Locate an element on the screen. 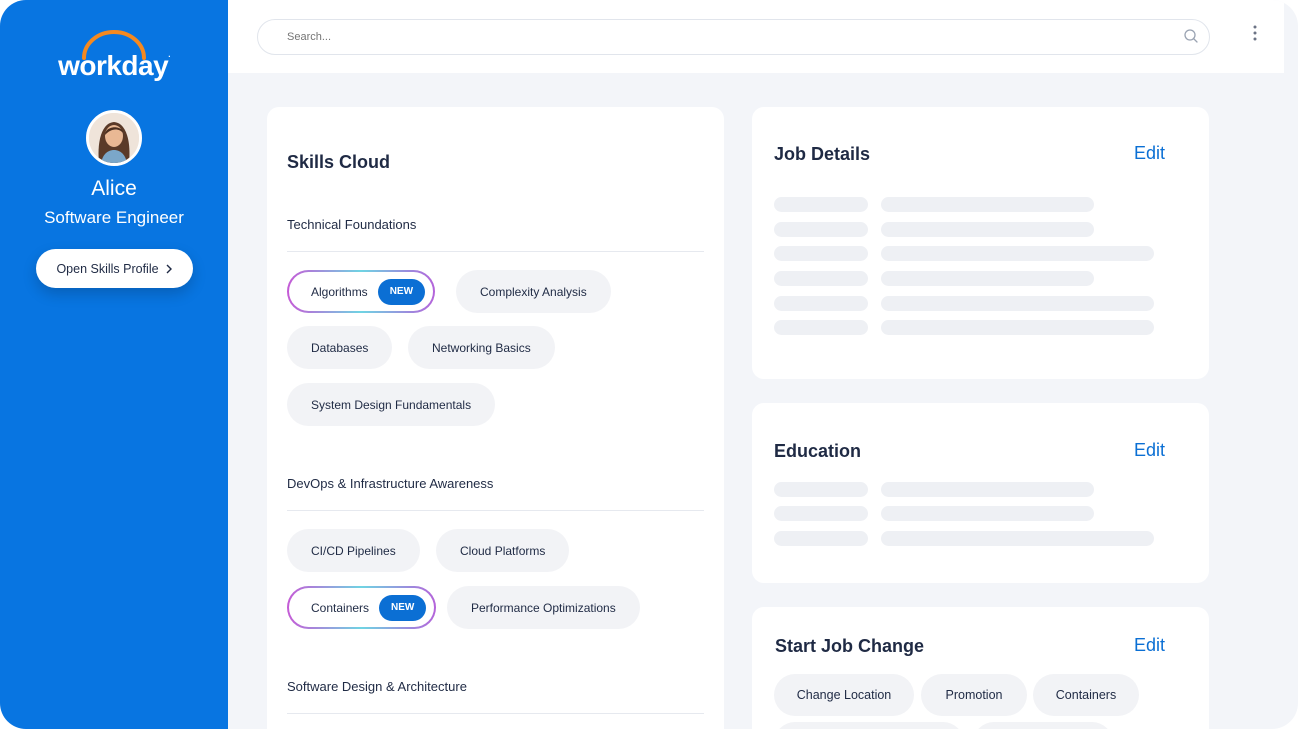 The height and width of the screenshot is (729, 1298). skill-chip: Networking Basics is located at coordinates (481, 347).